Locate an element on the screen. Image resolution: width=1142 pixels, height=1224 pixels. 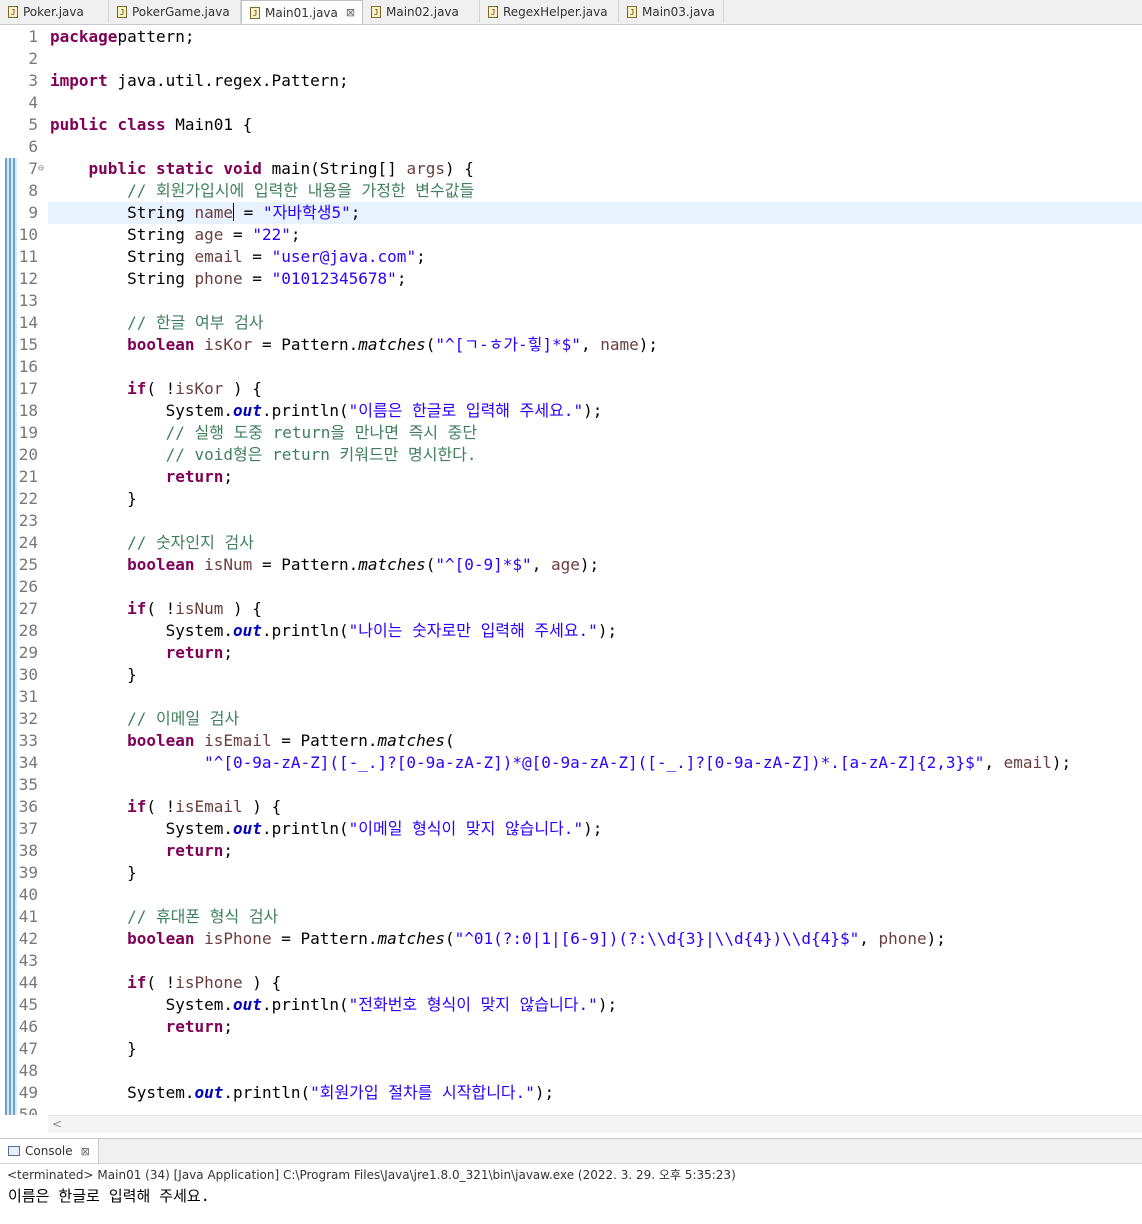
code-line: 40 is located at coordinates (571, 895).